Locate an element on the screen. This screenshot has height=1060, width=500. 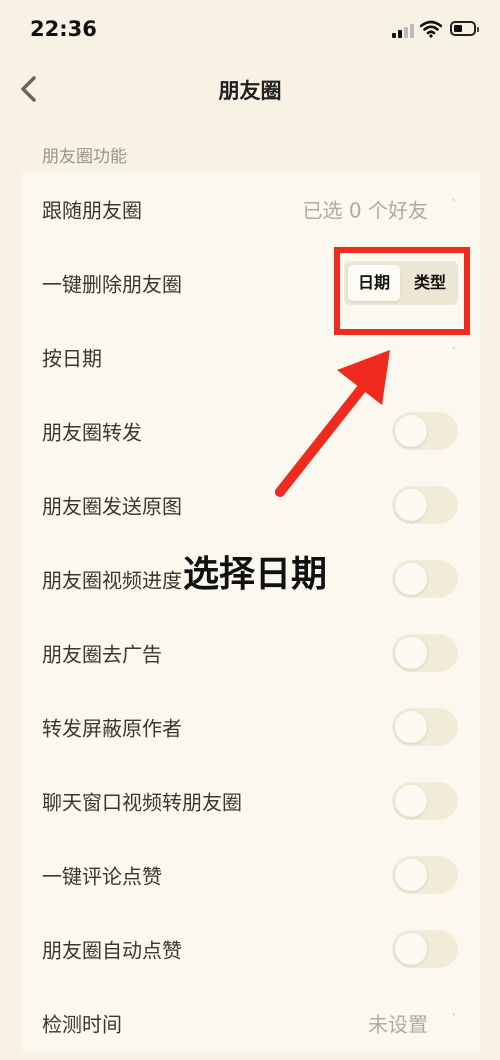
row-one-click-comment-like: 一键评论点赞 is located at coordinates (261, 875).